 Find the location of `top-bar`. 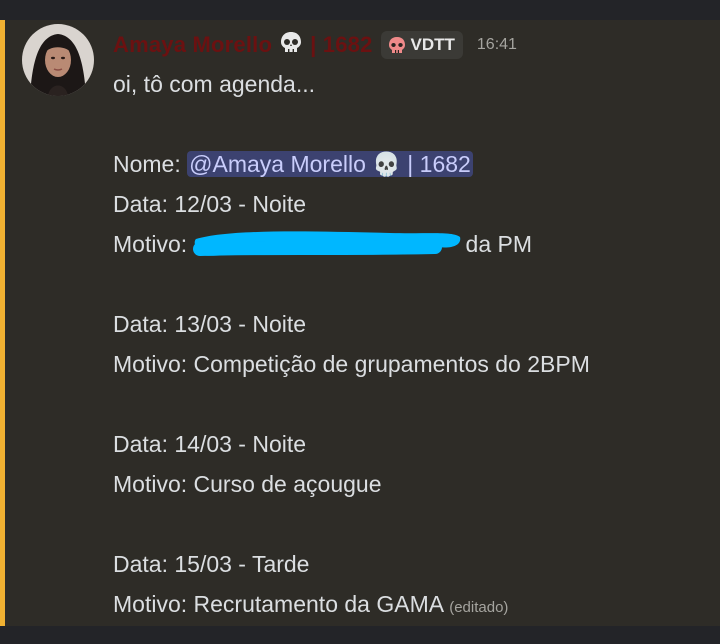

top-bar is located at coordinates (360, 10).